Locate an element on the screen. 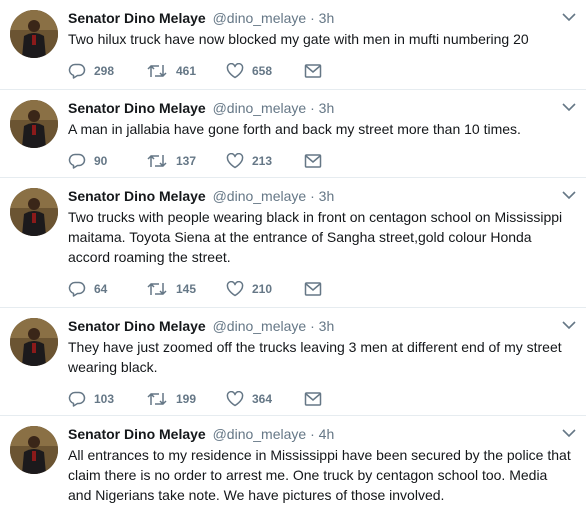  reply-button: 90 is located at coordinates (107, 161).